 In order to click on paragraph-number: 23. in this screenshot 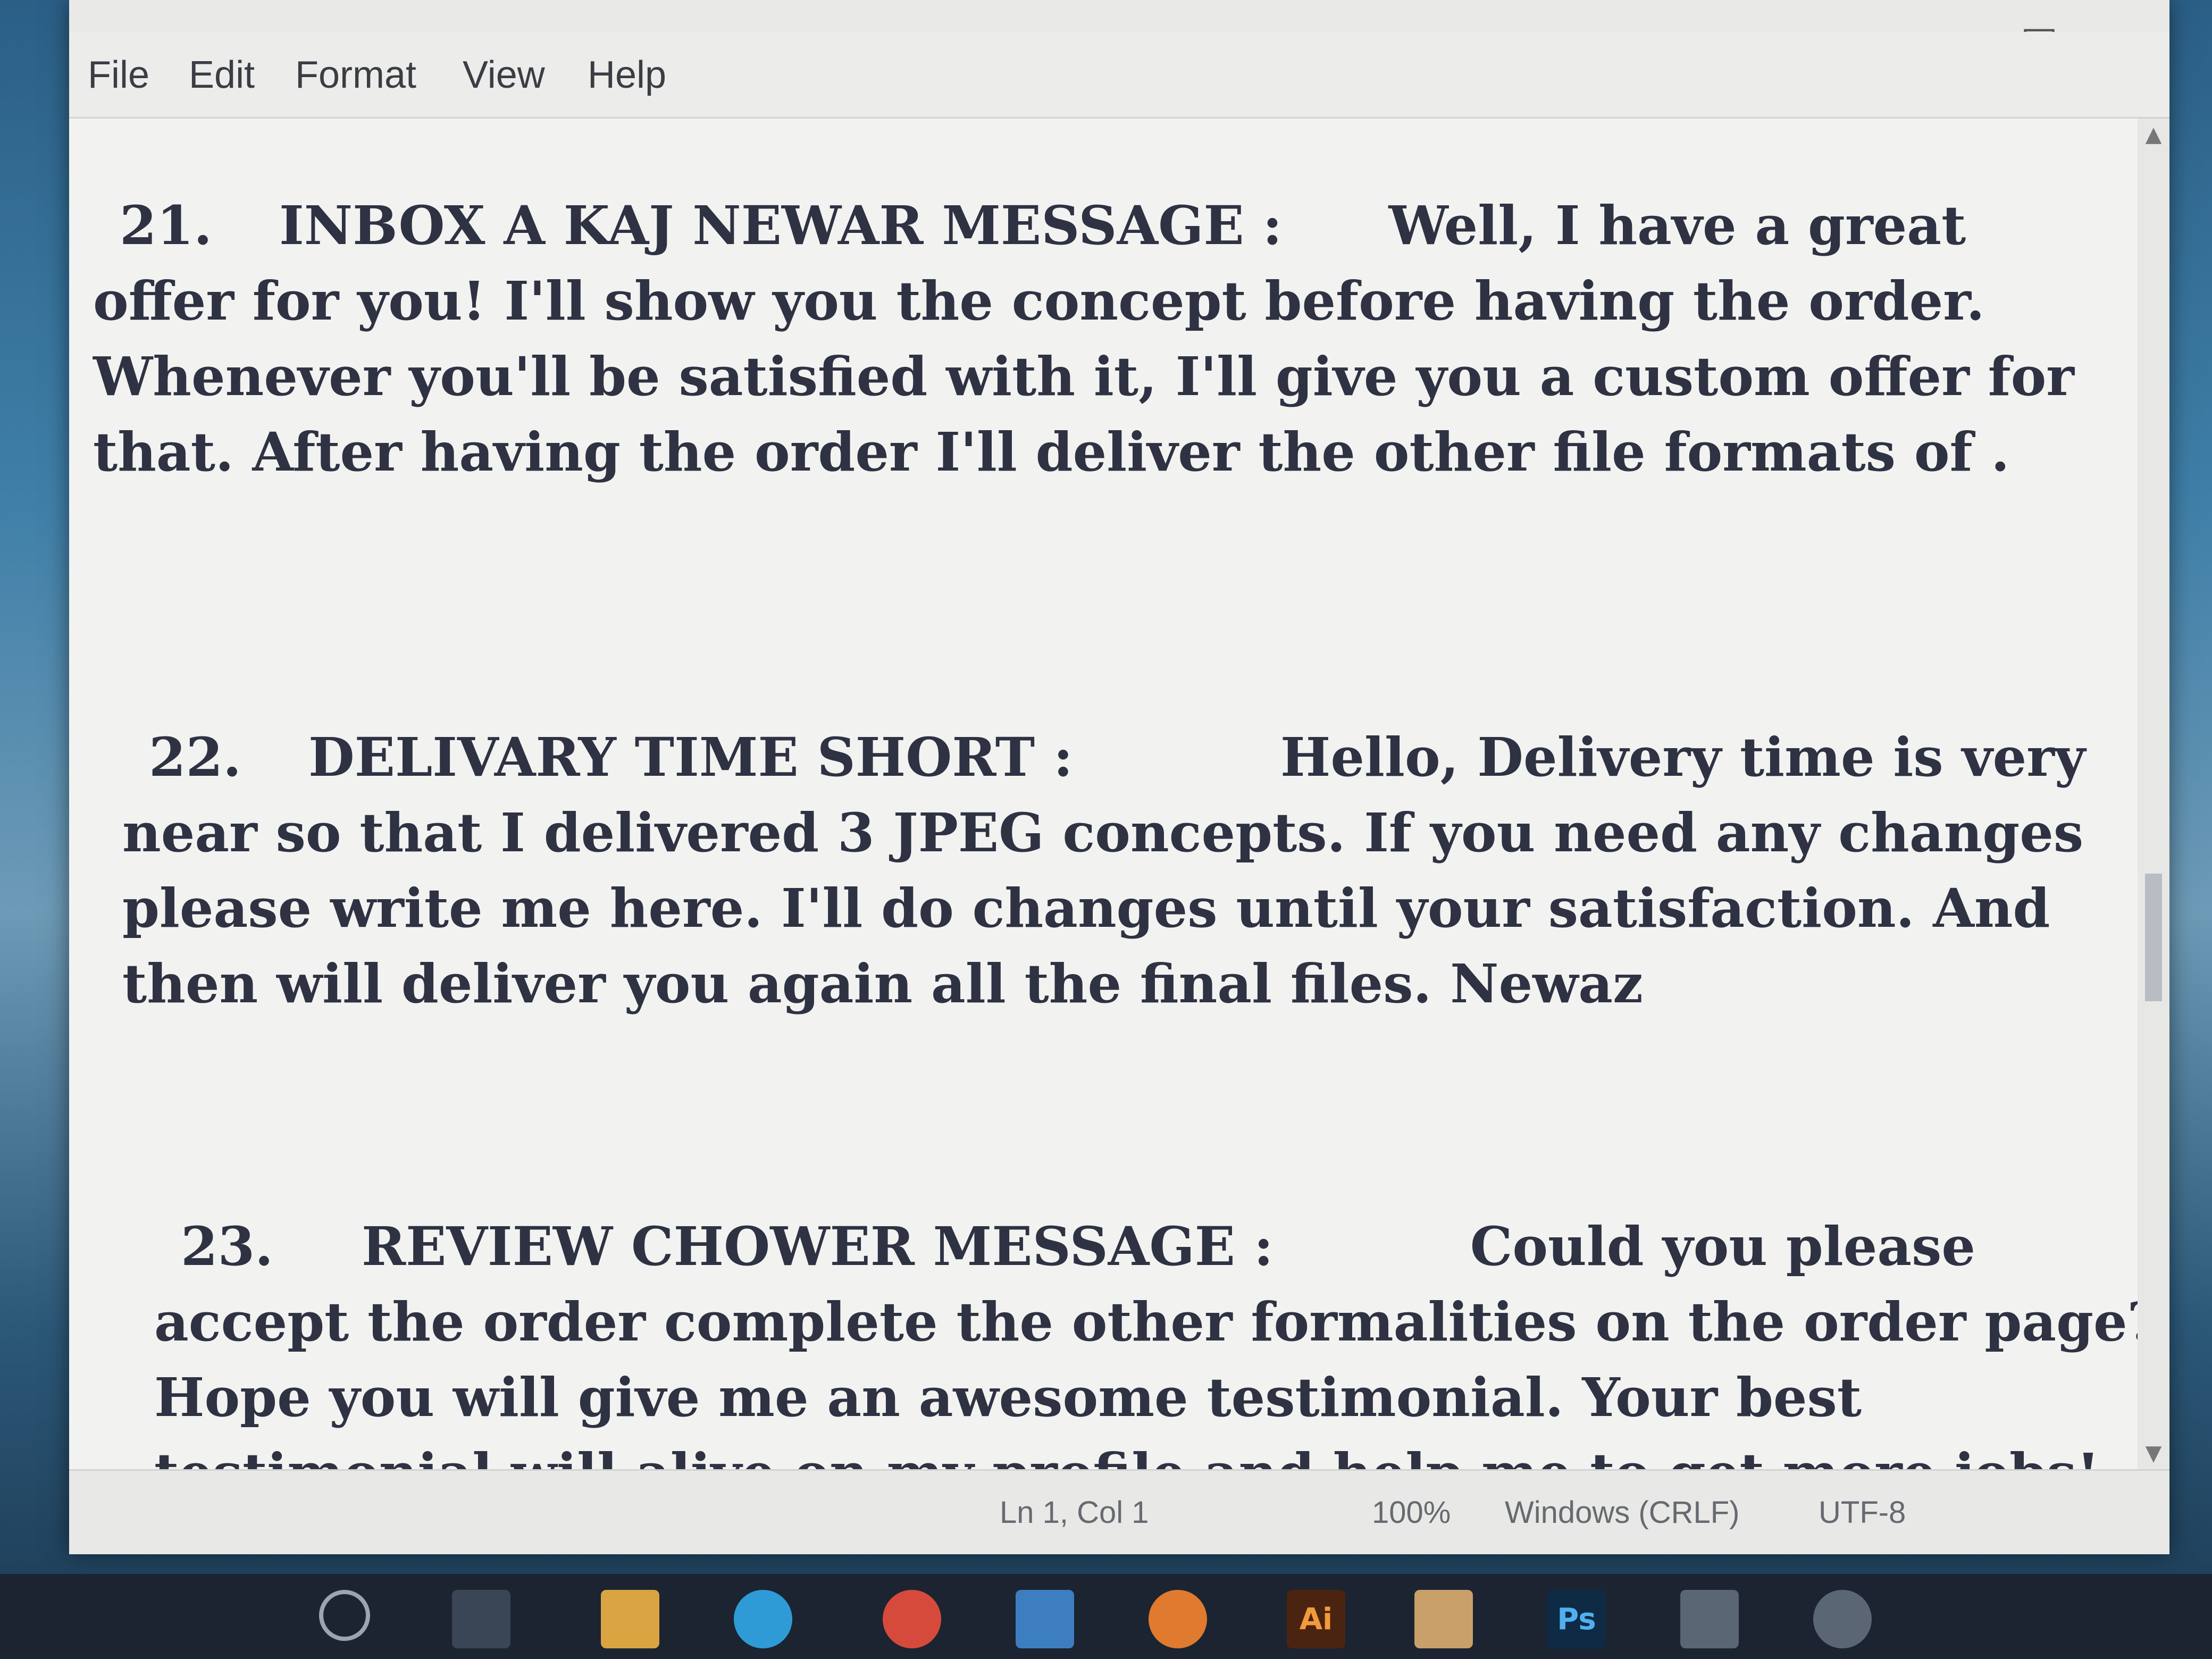, I will do `click(227, 1246)`.